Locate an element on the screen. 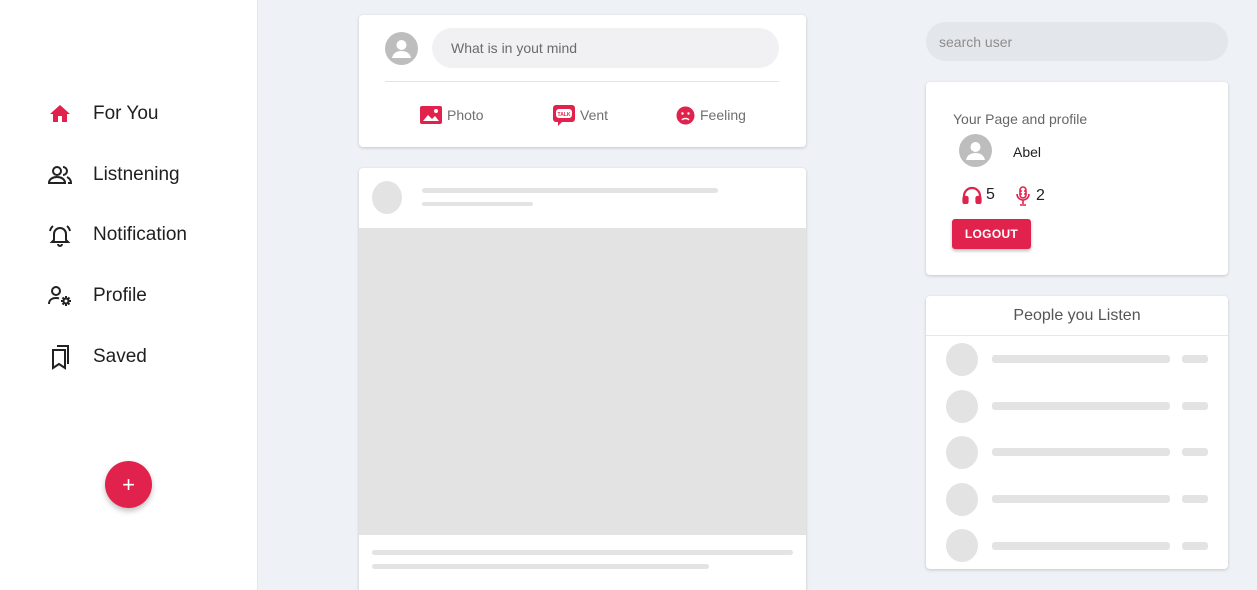  svg-text: TALK is located at coordinates (564, 115).